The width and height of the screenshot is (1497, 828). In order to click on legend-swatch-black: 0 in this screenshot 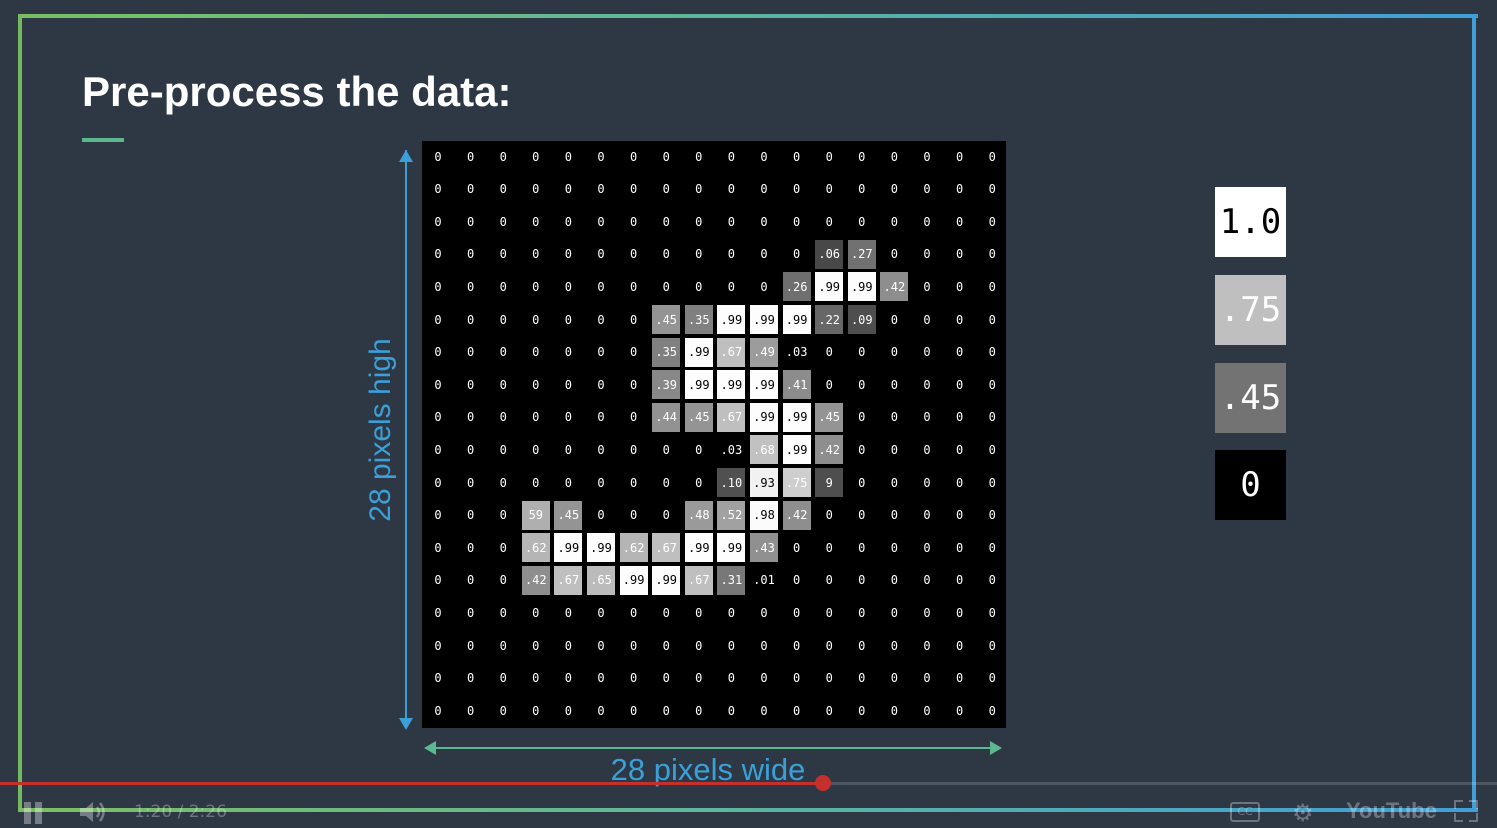, I will do `click(1250, 485)`.